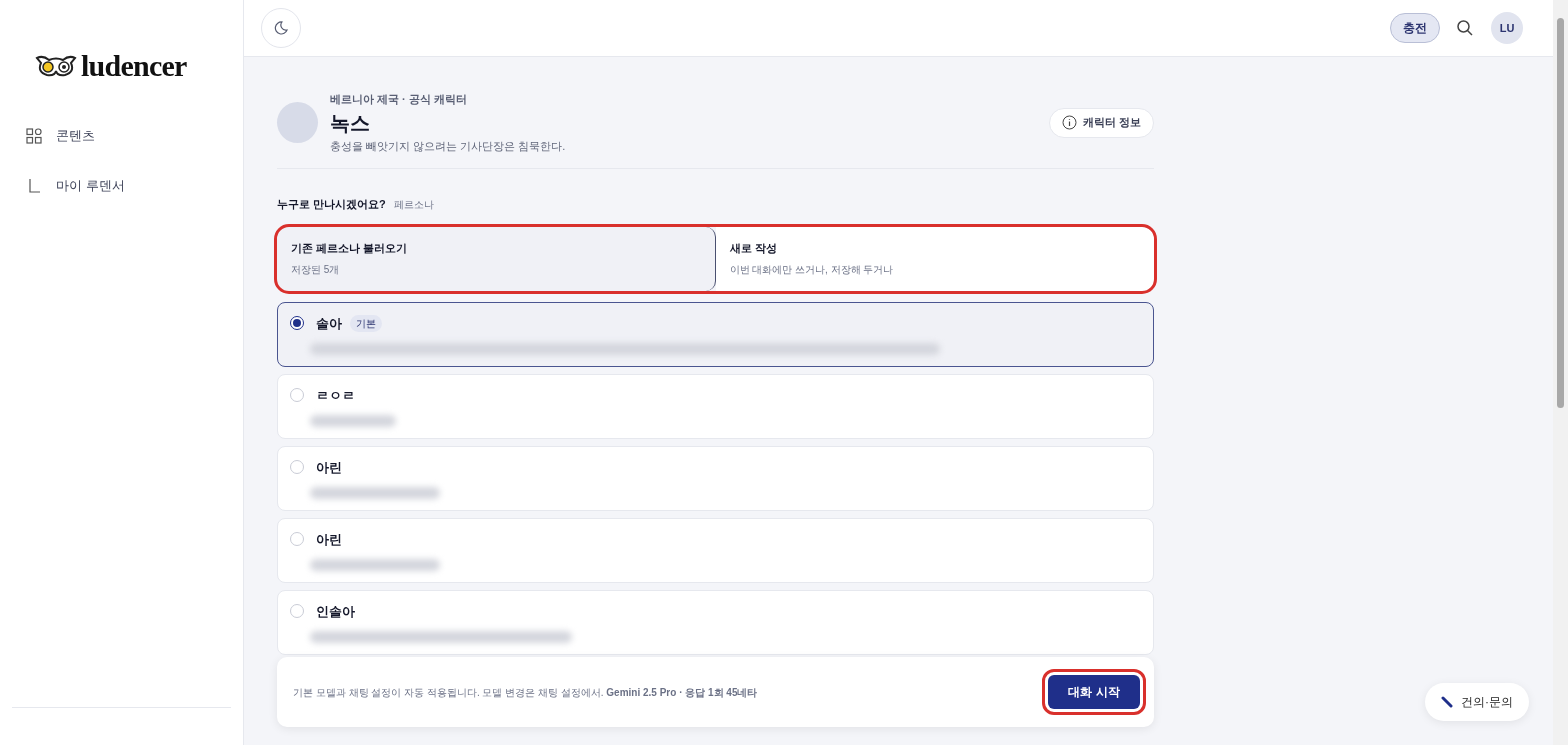  Describe the element at coordinates (297, 122) in the screenshot. I see `character-avatar` at that location.